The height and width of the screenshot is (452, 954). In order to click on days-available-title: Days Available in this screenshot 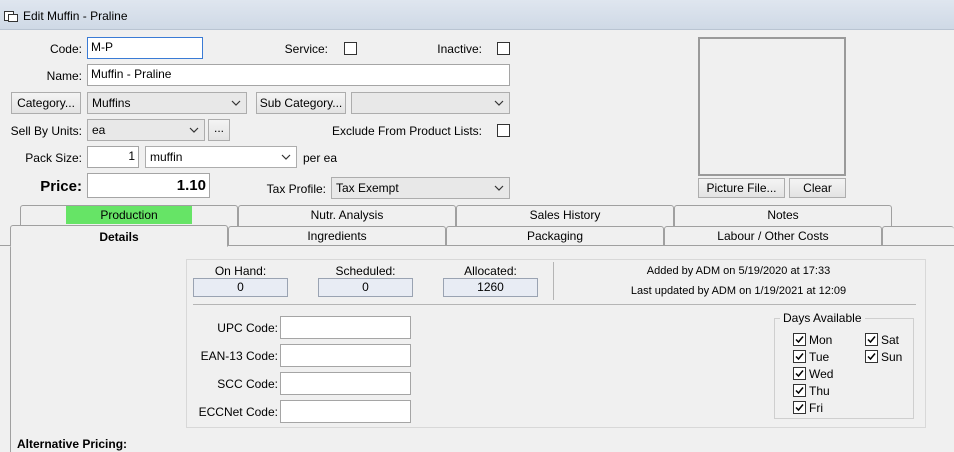, I will do `click(822, 318)`.